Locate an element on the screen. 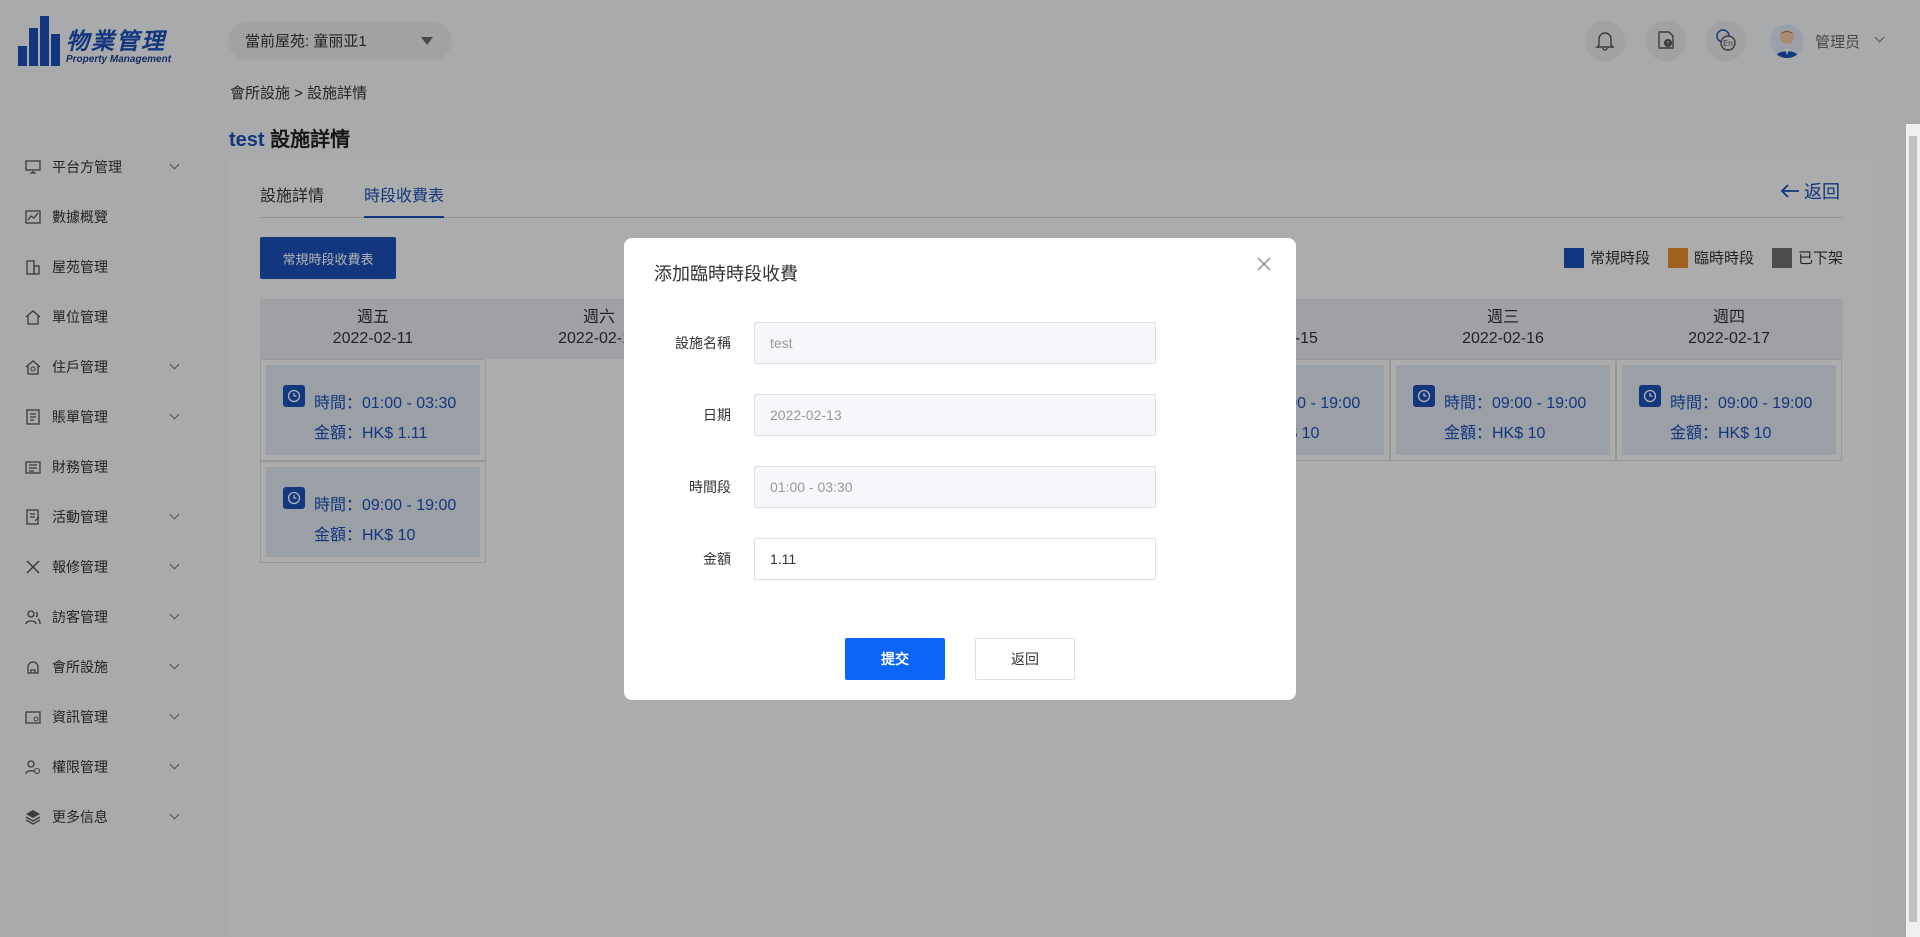 Image resolution: width=1920 pixels, height=937 pixels. dialog-title: 添加臨時時段收費 is located at coordinates (726, 274).